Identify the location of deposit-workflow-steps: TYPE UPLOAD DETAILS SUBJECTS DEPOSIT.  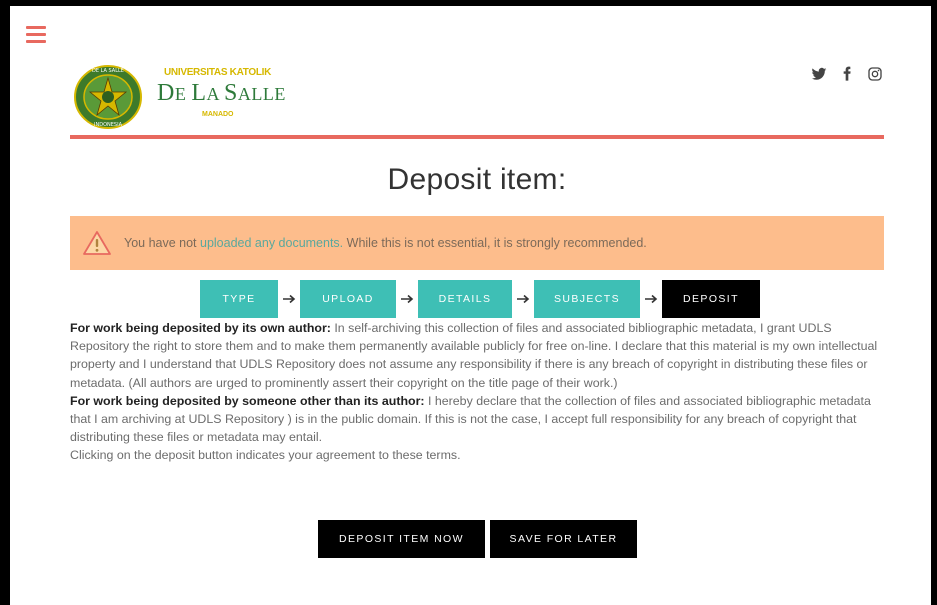
(480, 299).